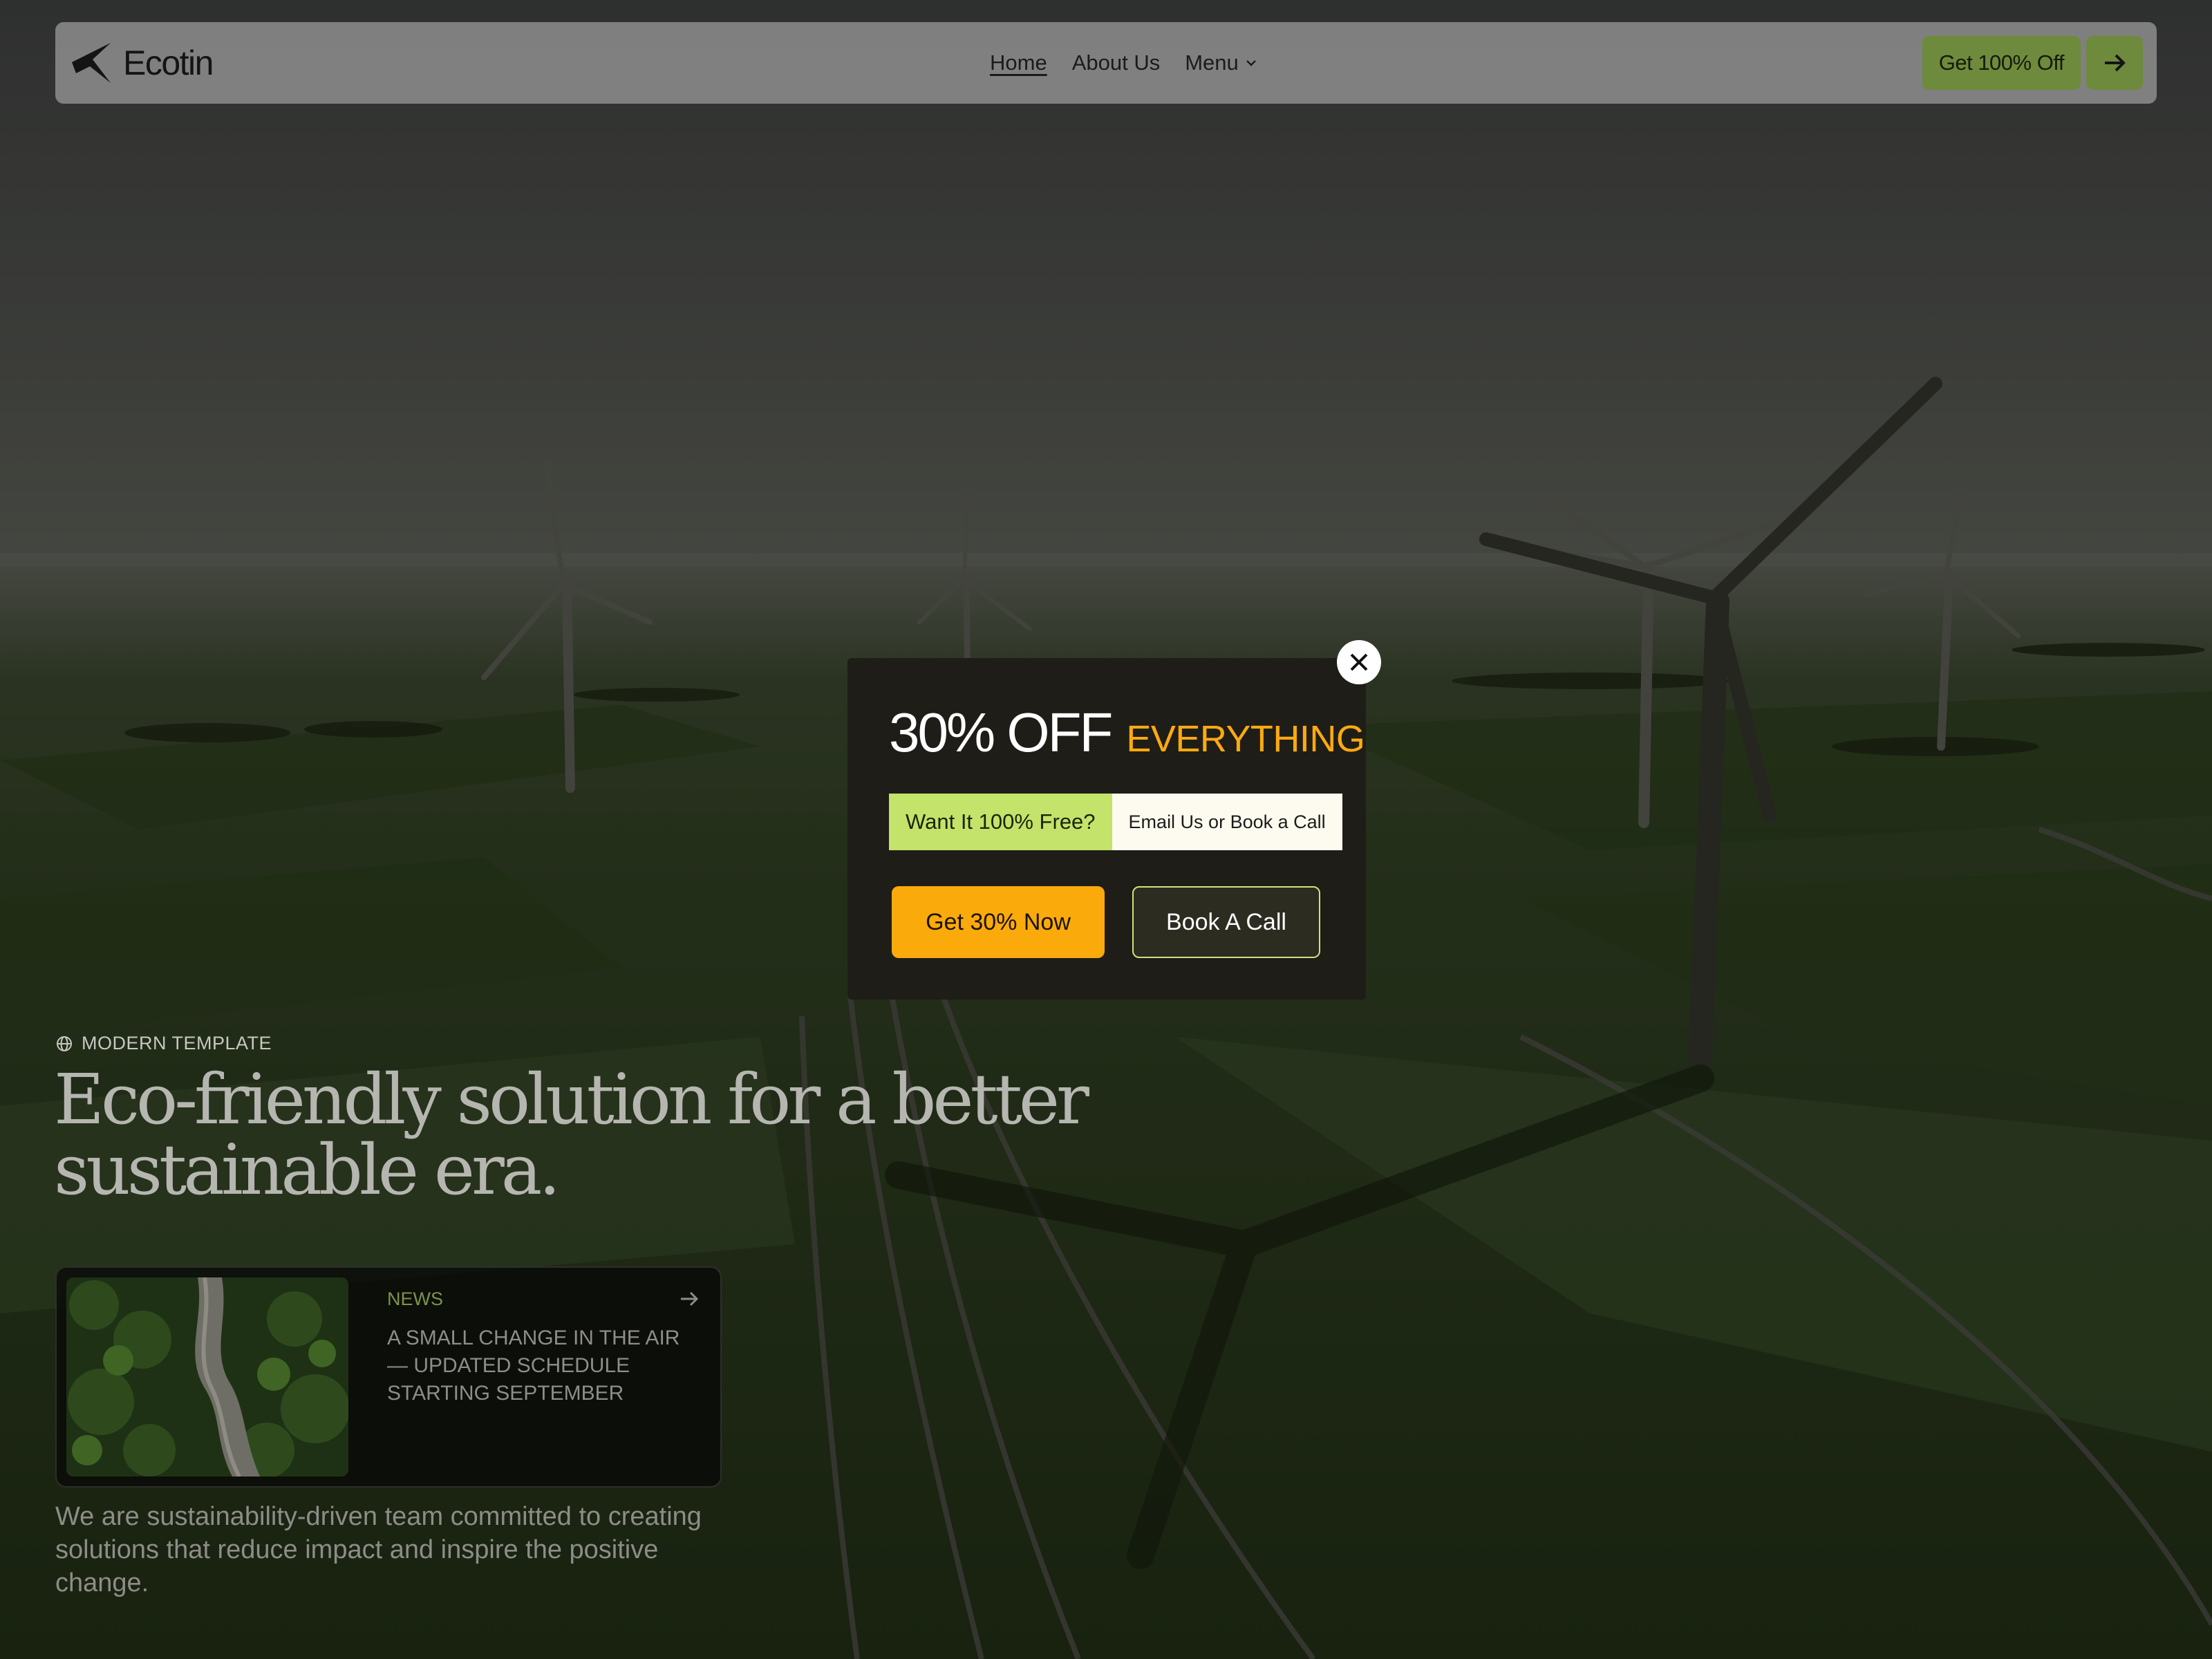 This screenshot has height=1659, width=2212. I want to click on news-category: NEWS, so click(415, 1298).